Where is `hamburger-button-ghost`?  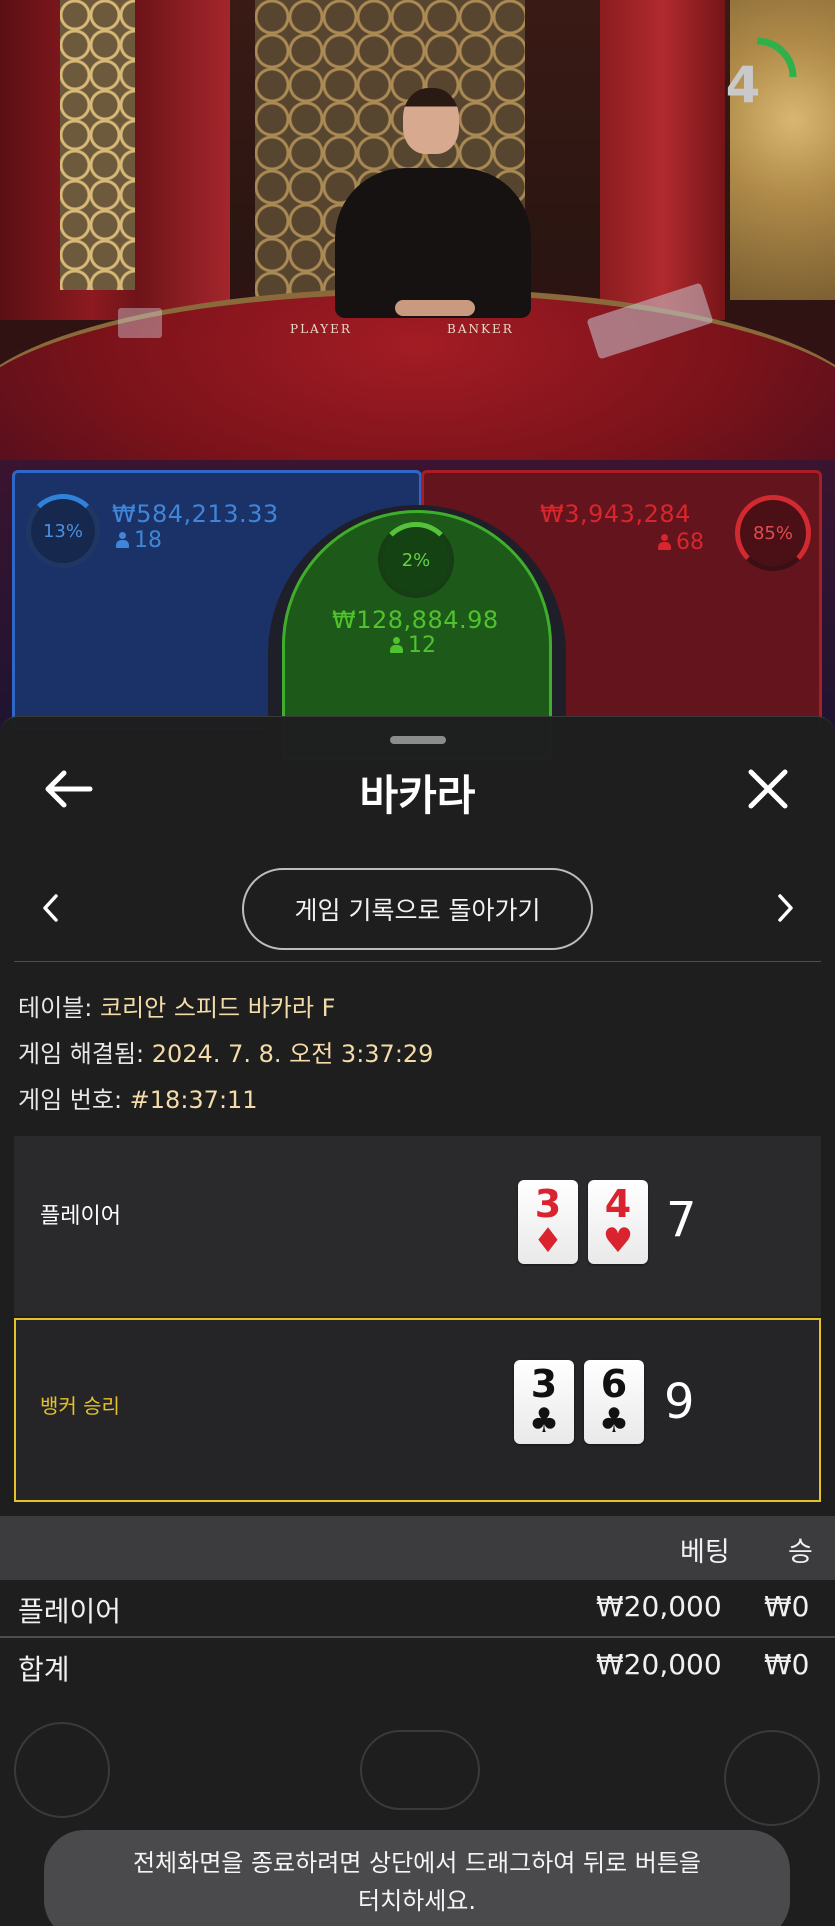
hamburger-button-ghost is located at coordinates (772, 1778).